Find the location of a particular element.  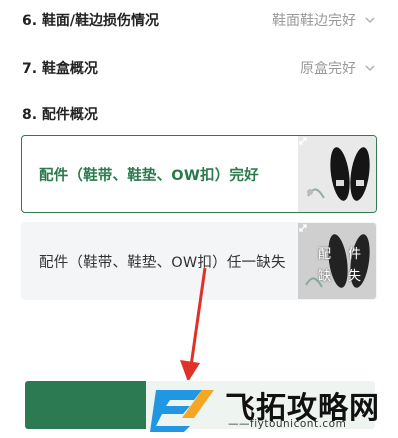

row-value: 原盒完好 is located at coordinates (328, 69).